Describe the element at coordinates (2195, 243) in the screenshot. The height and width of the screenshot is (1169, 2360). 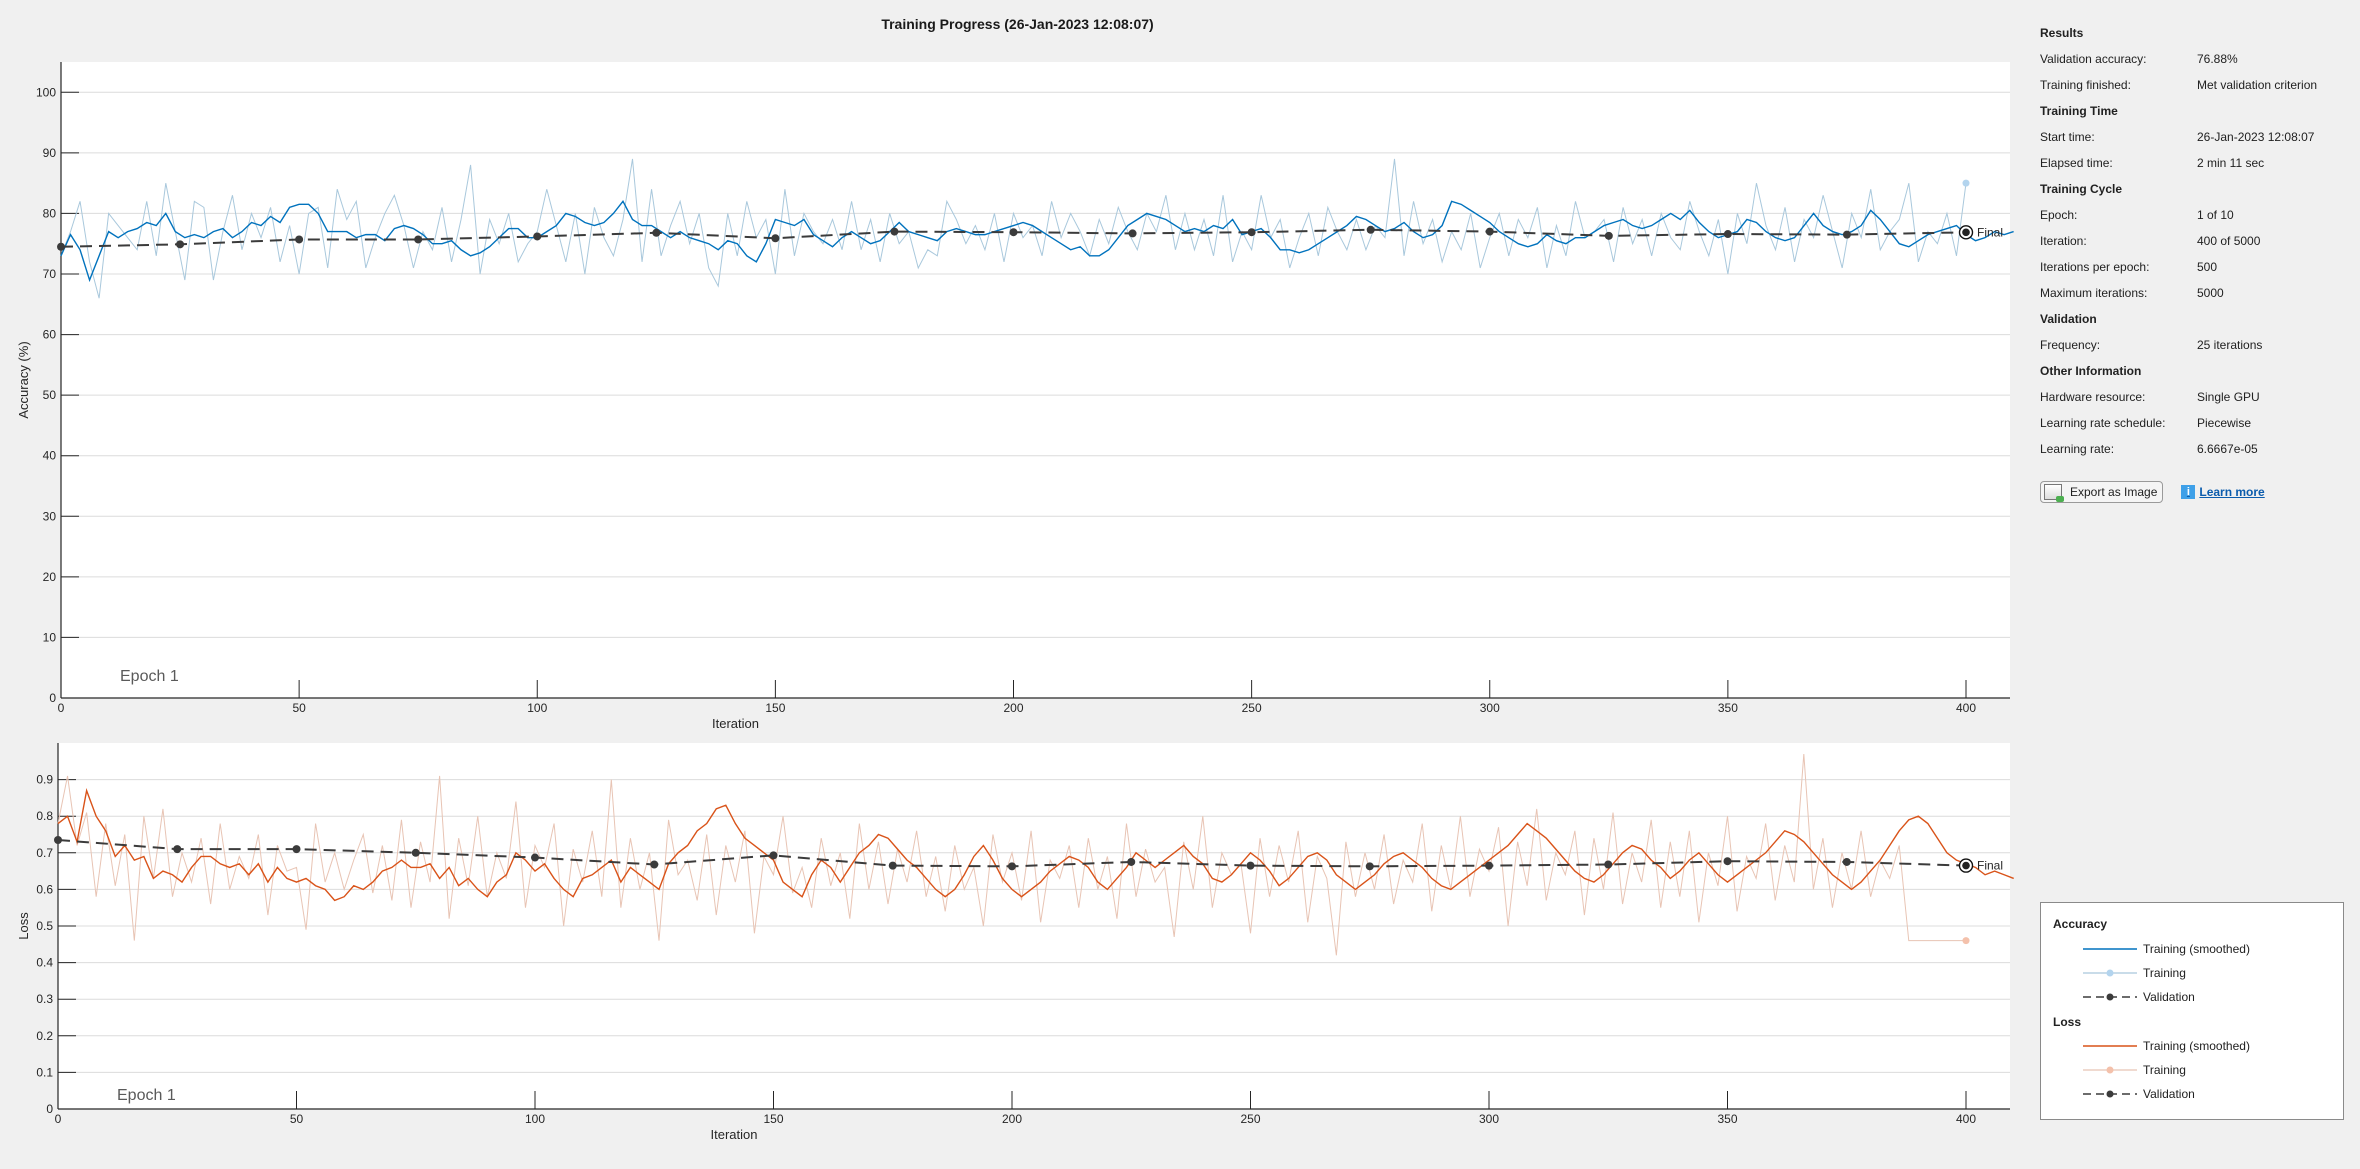
I see `info-row: Iteration: 400 of 5000` at that location.